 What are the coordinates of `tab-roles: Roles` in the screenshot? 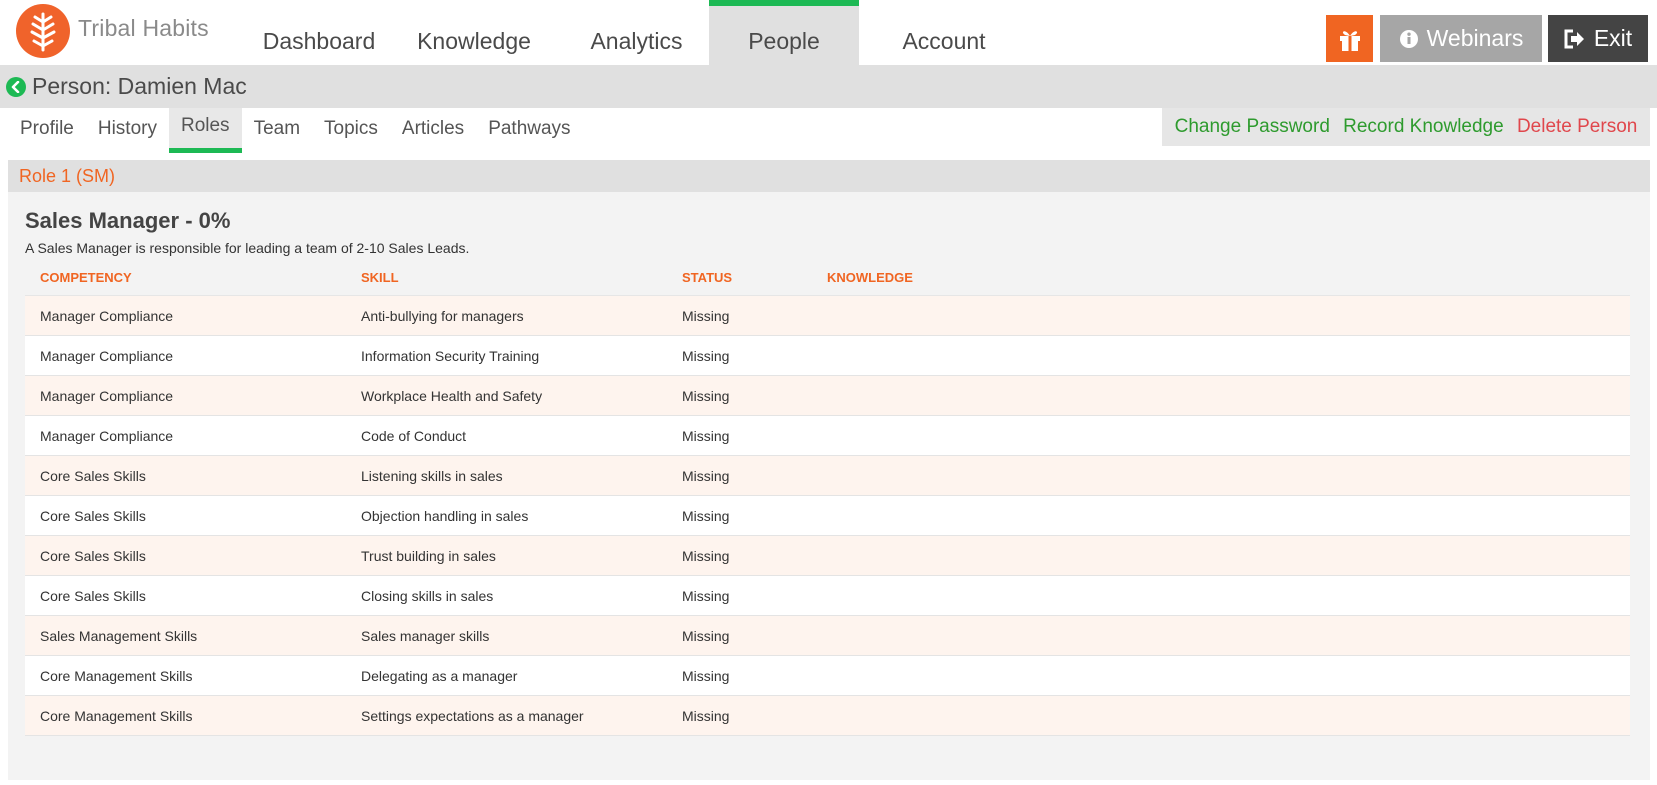 It's located at (205, 130).